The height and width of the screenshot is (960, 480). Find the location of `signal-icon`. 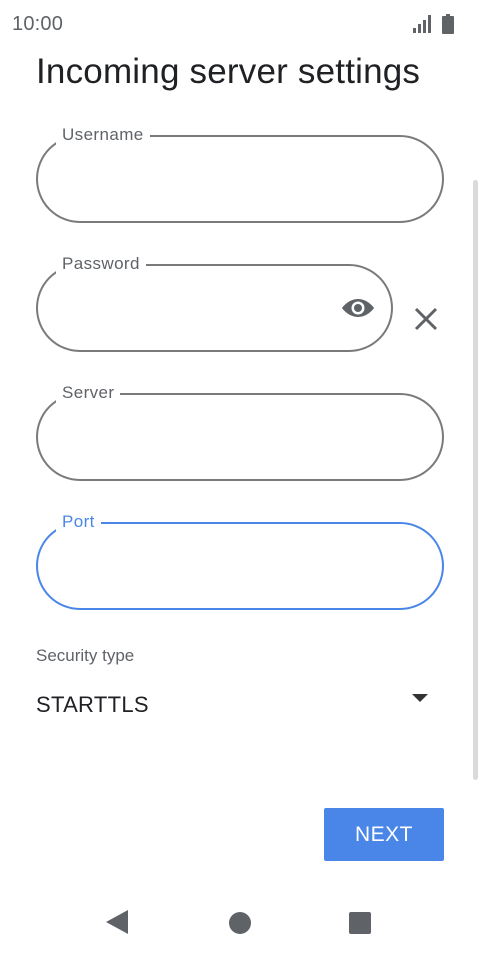

signal-icon is located at coordinates (422, 24).